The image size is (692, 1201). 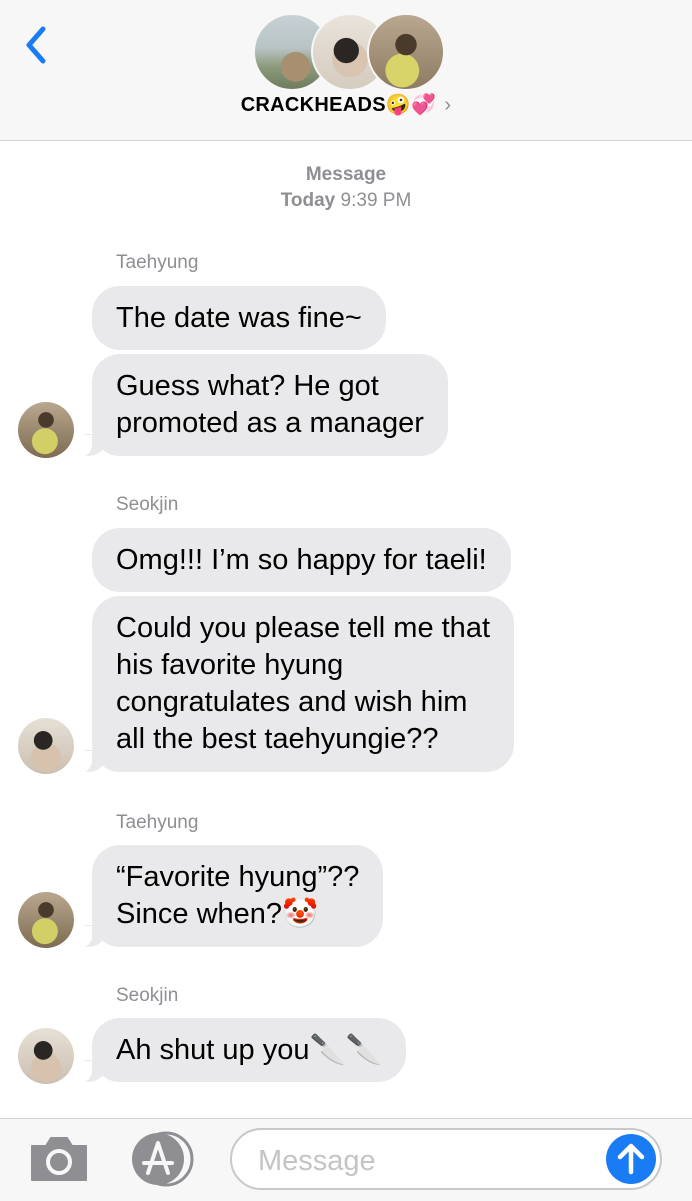 What do you see at coordinates (448, 105) in the screenshot?
I see `chevron-right-icon: ›` at bounding box center [448, 105].